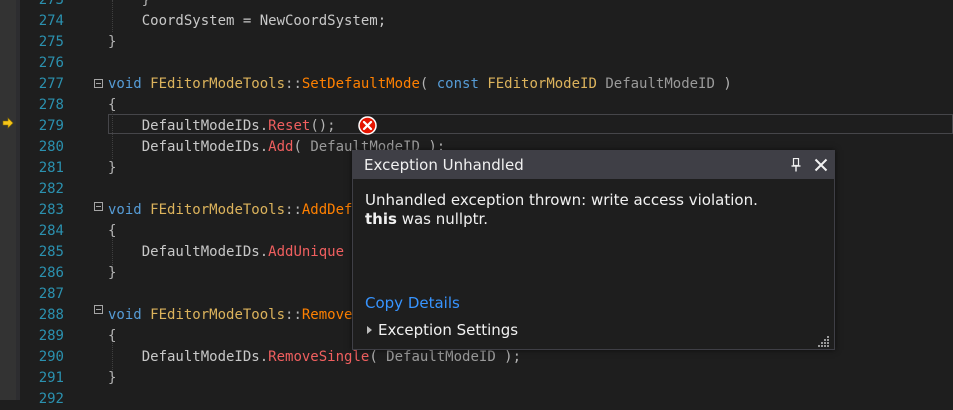 Image resolution: width=953 pixels, height=410 pixels. Describe the element at coordinates (360, 84) in the screenshot. I see `code-token: SetDefaultMode` at that location.